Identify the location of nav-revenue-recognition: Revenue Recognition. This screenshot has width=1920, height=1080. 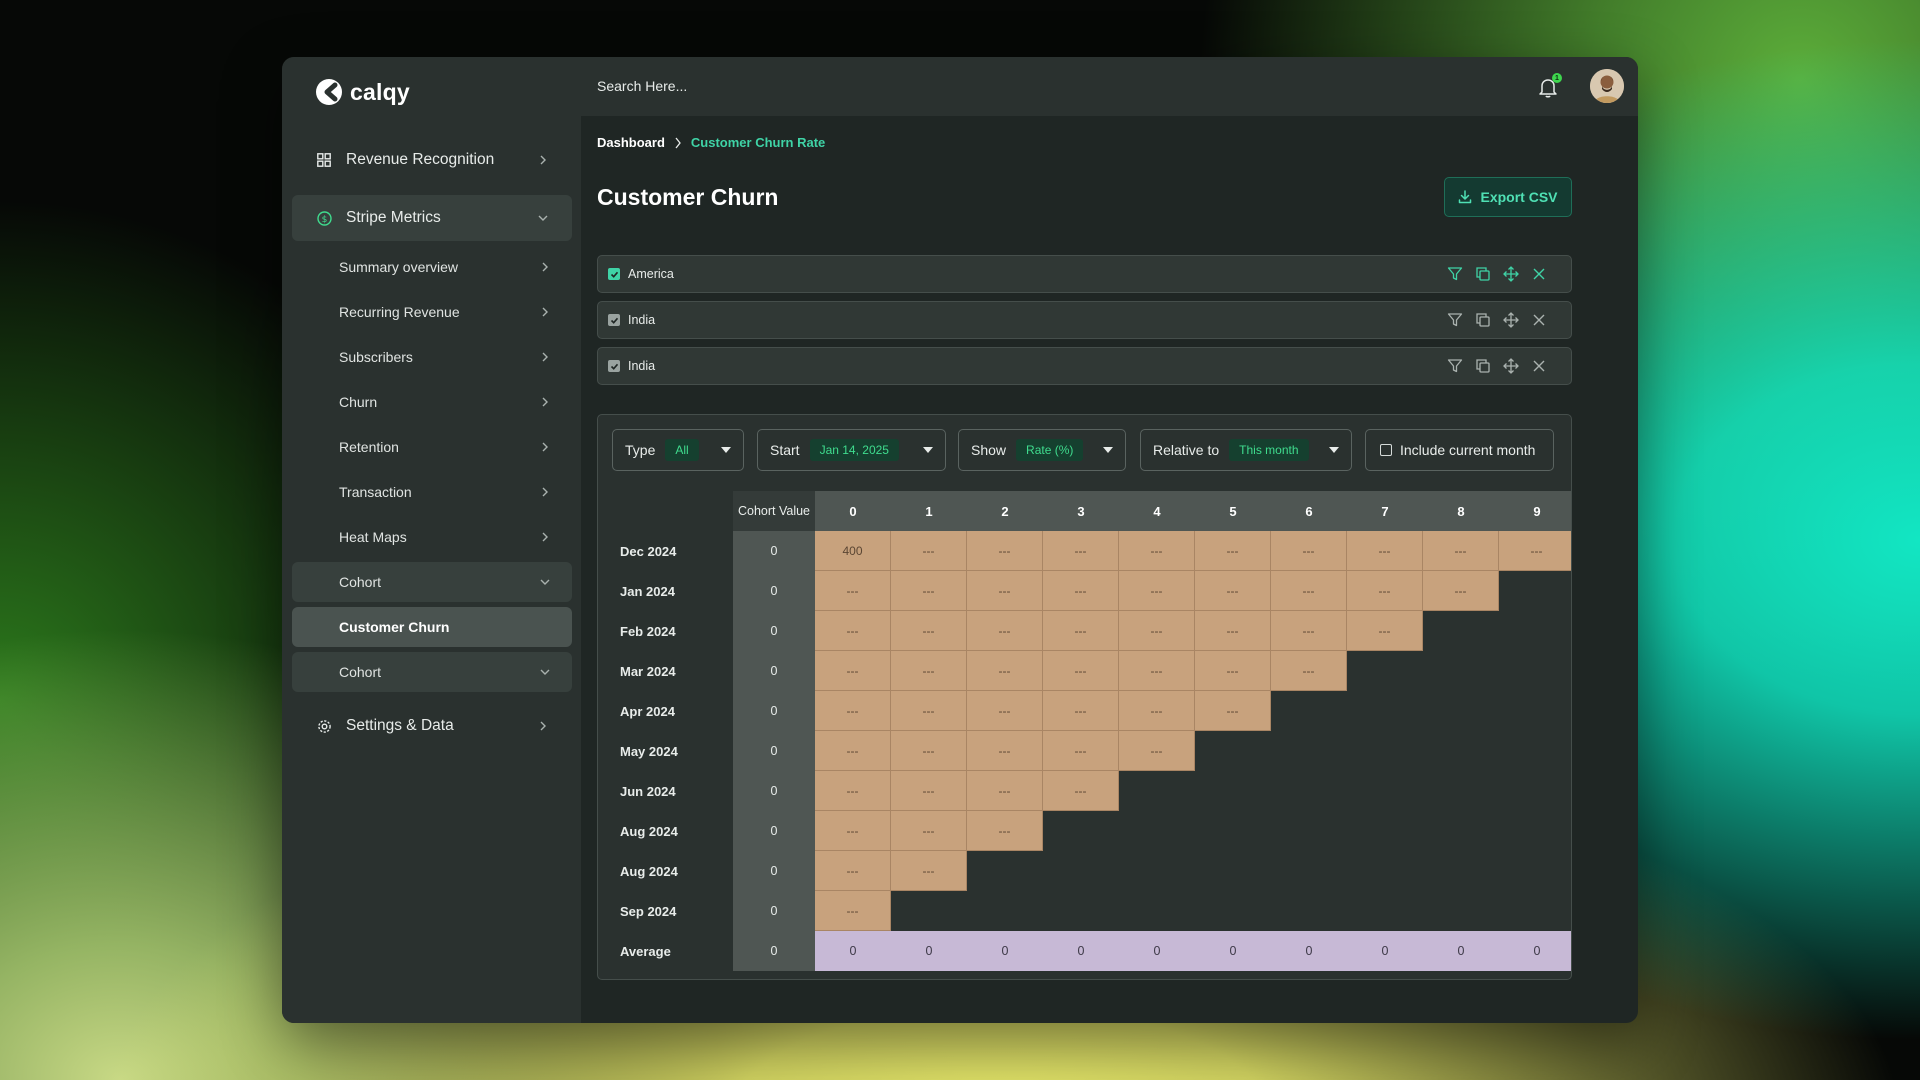
(432, 160).